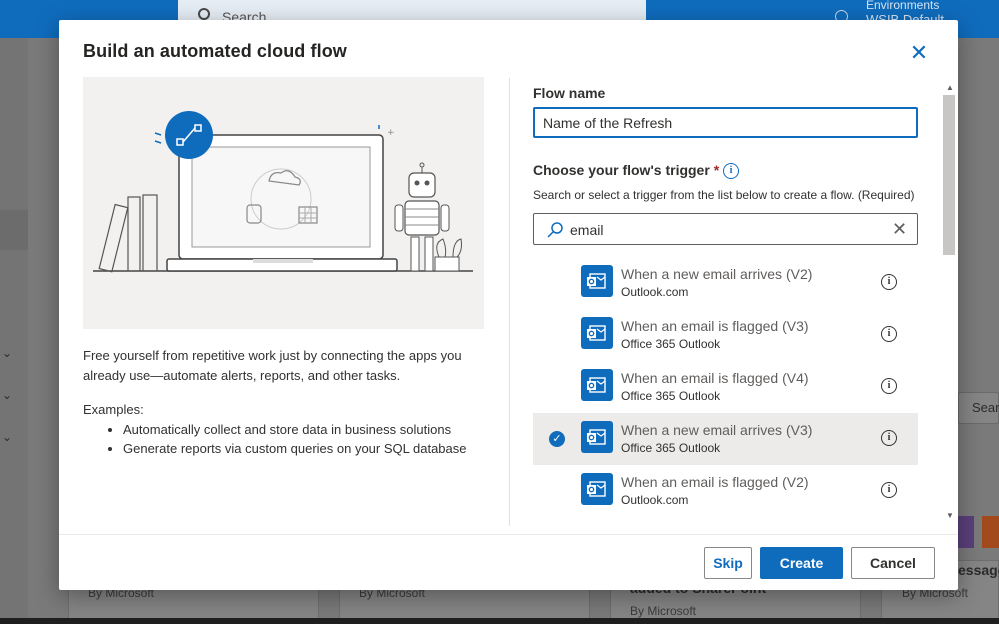  What do you see at coordinates (903, 6) in the screenshot?
I see `environments-label: Environments` at bounding box center [903, 6].